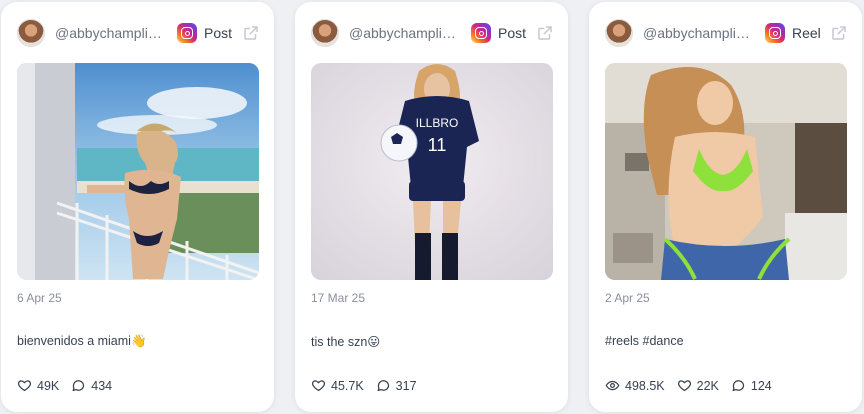  Describe the element at coordinates (39, 298) in the screenshot. I see `post-date: 6 Apr 25` at that location.